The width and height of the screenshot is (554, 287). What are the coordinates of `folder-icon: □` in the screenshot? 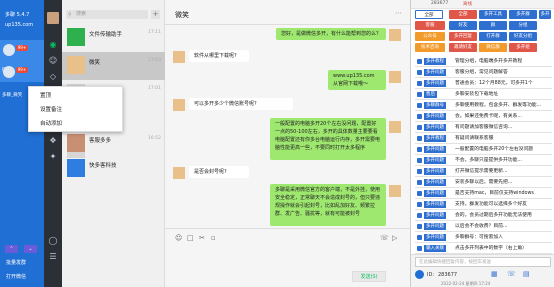 It's located at (190, 238).